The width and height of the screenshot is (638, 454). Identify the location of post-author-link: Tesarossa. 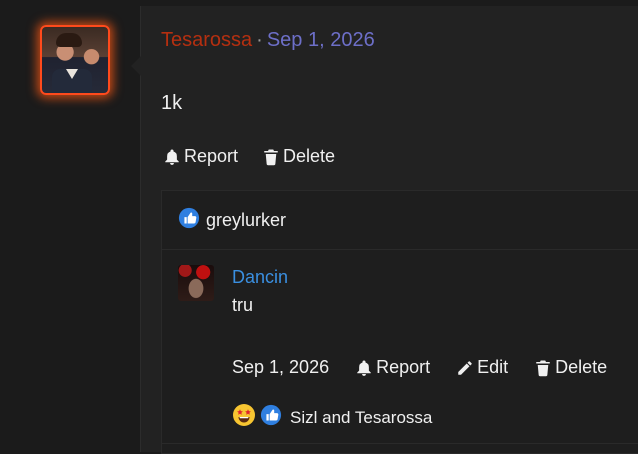
(206, 40).